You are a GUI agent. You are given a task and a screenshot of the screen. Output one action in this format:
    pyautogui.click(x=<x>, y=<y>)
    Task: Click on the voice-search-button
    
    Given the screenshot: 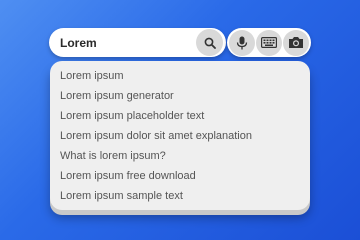 What is the action you would take?
    pyautogui.click(x=242, y=42)
    